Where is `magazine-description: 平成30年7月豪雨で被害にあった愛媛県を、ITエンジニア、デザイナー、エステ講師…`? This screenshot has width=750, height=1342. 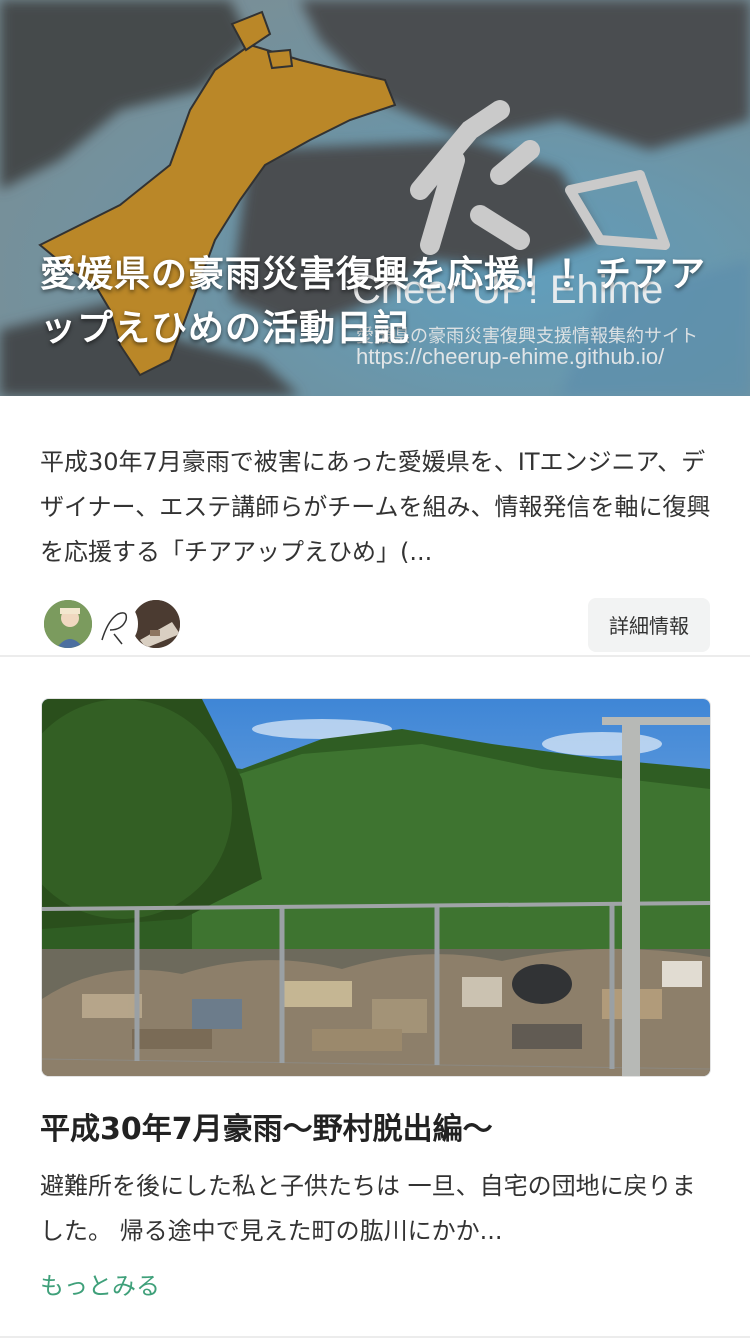 magazine-description: 平成30年7月豪雨で被害にあった愛媛県を、ITエンジニア、デザイナー、エステ講師… is located at coordinates (375, 507).